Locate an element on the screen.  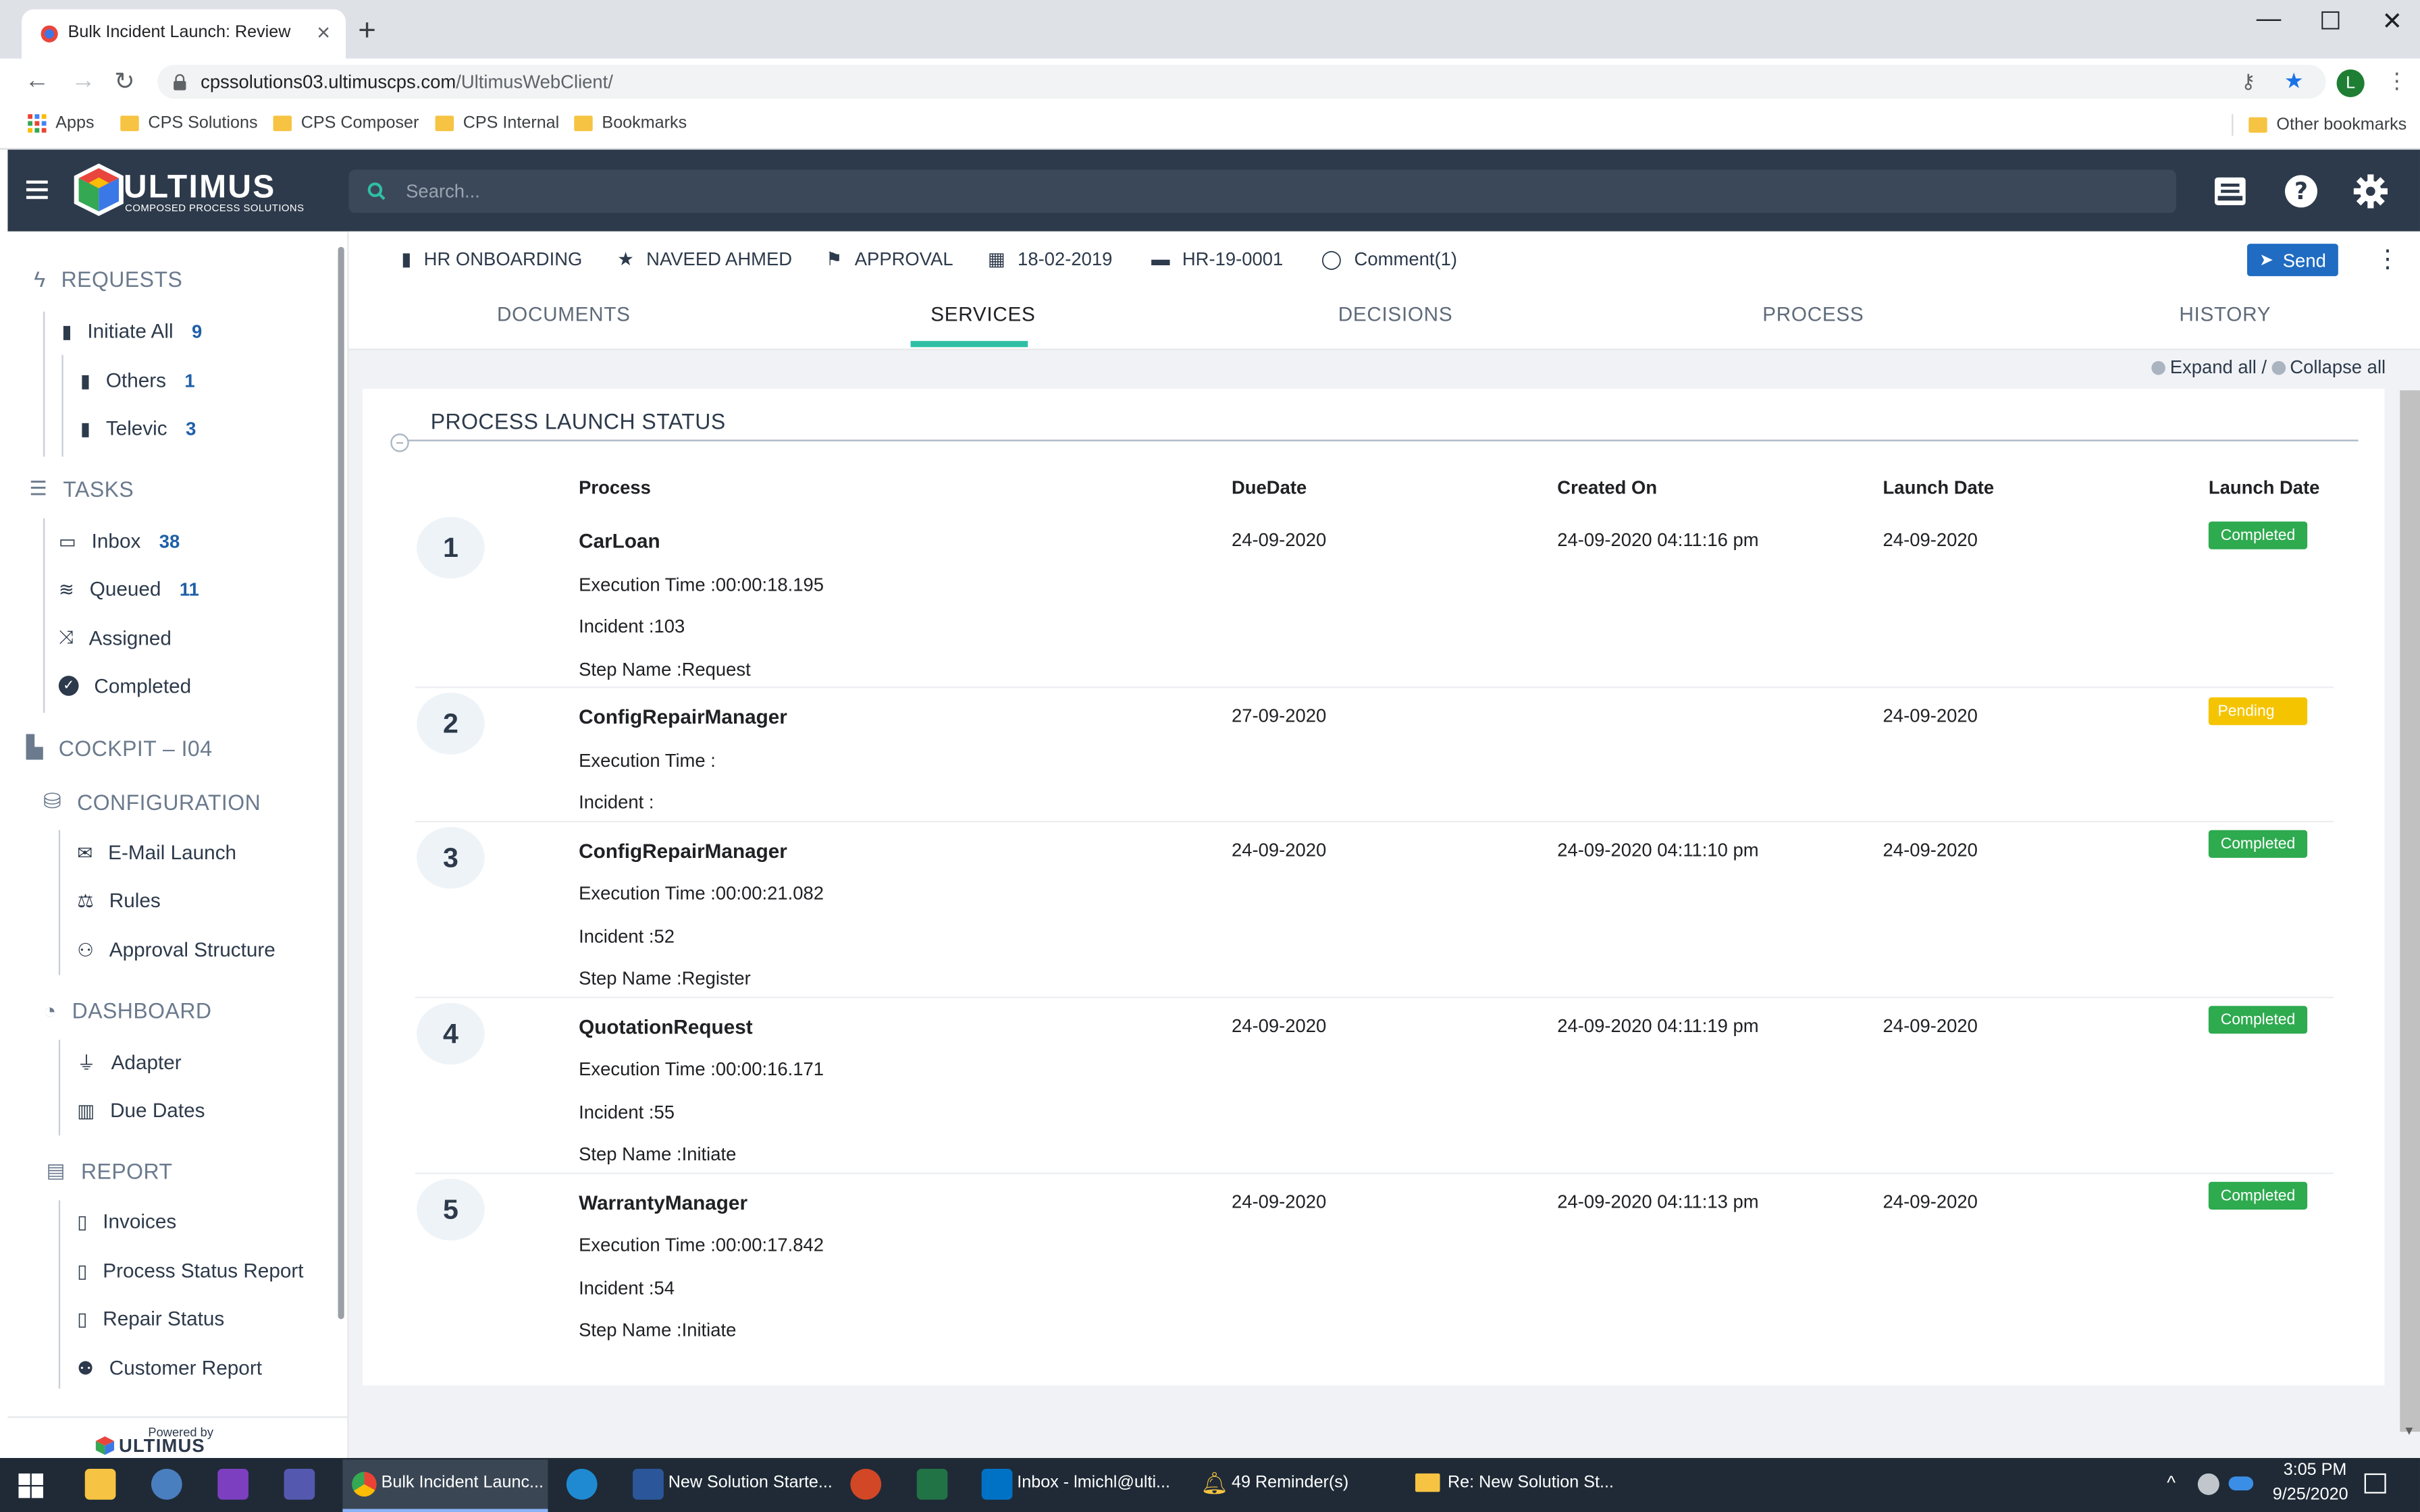
edge-icon is located at coordinates (582, 1484).